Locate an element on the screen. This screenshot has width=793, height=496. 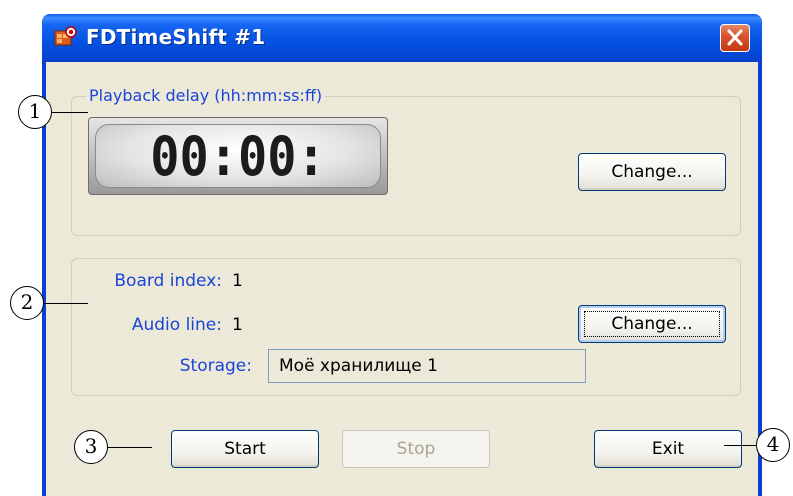
board-index-label: Board index: is located at coordinates (168, 281).